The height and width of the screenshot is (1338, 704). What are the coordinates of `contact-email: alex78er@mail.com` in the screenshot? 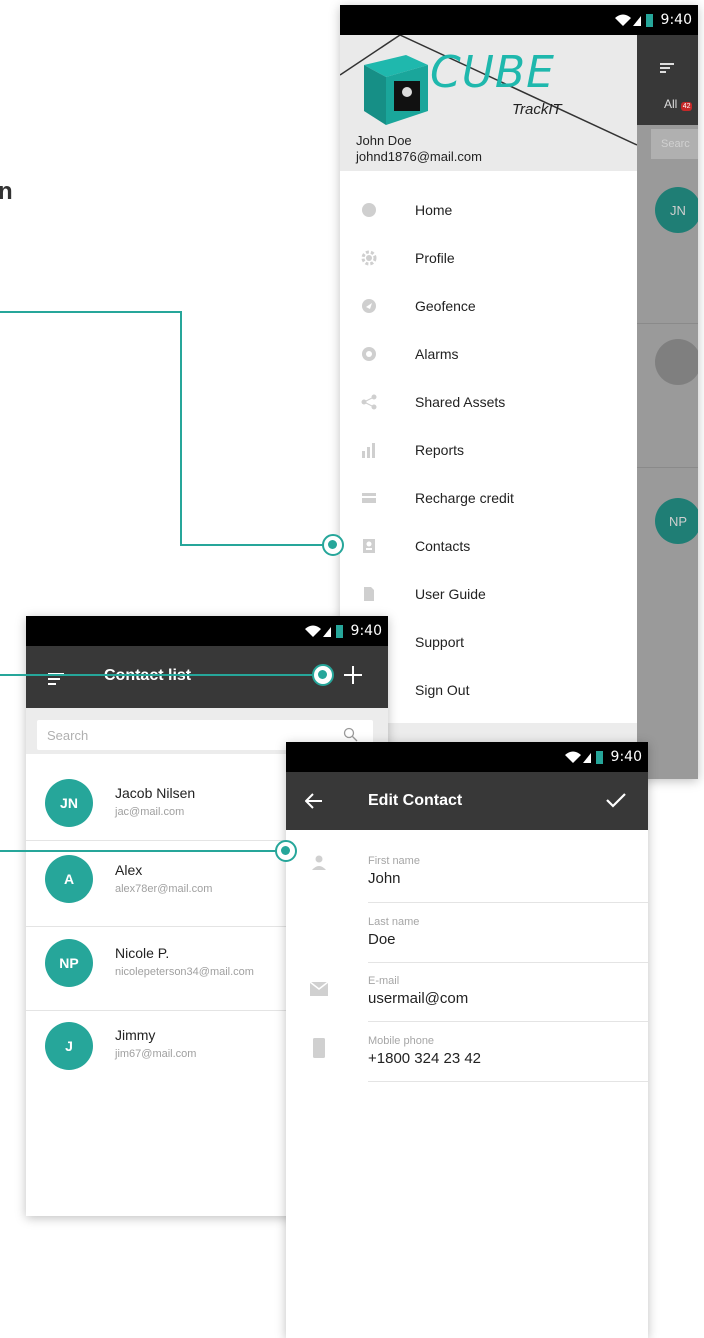 It's located at (164, 889).